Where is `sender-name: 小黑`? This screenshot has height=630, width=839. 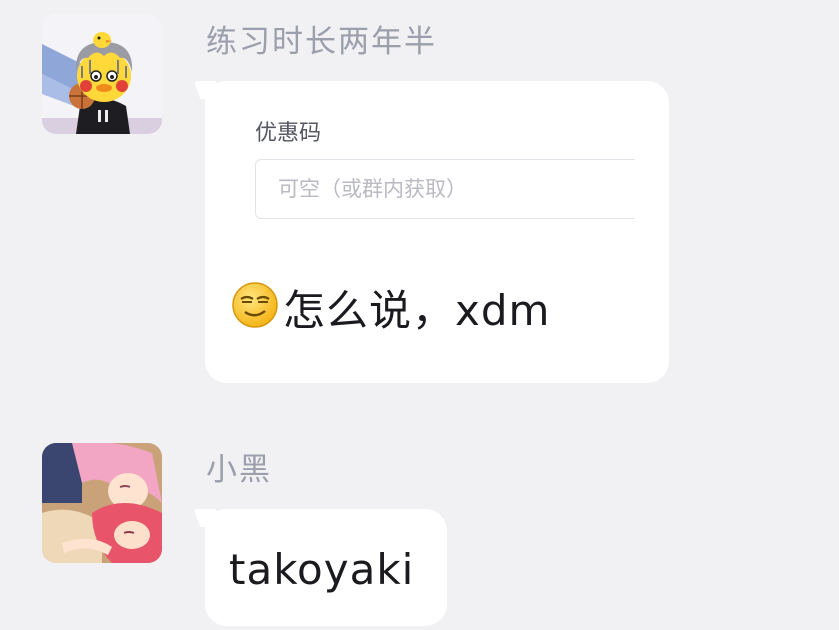
sender-name: 小黑 is located at coordinates (239, 470).